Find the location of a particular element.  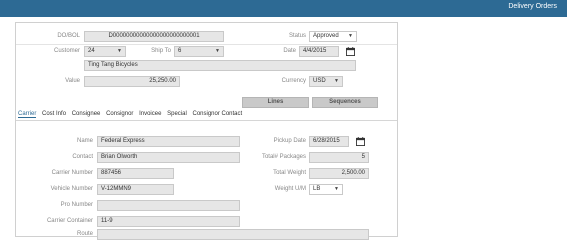

currency-value: USD is located at coordinates (319, 81).